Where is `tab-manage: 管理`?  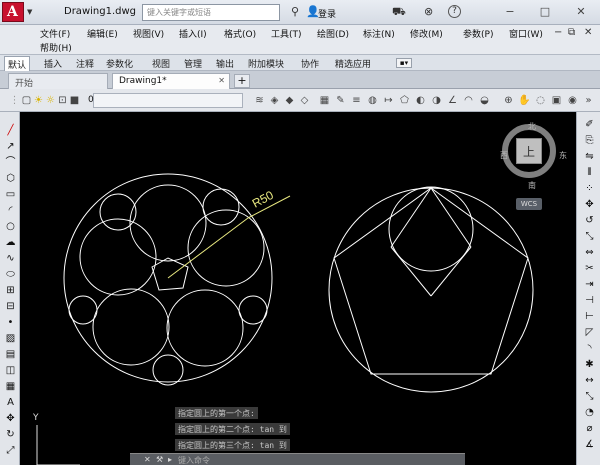
tab-manage: 管理 is located at coordinates (193, 63).